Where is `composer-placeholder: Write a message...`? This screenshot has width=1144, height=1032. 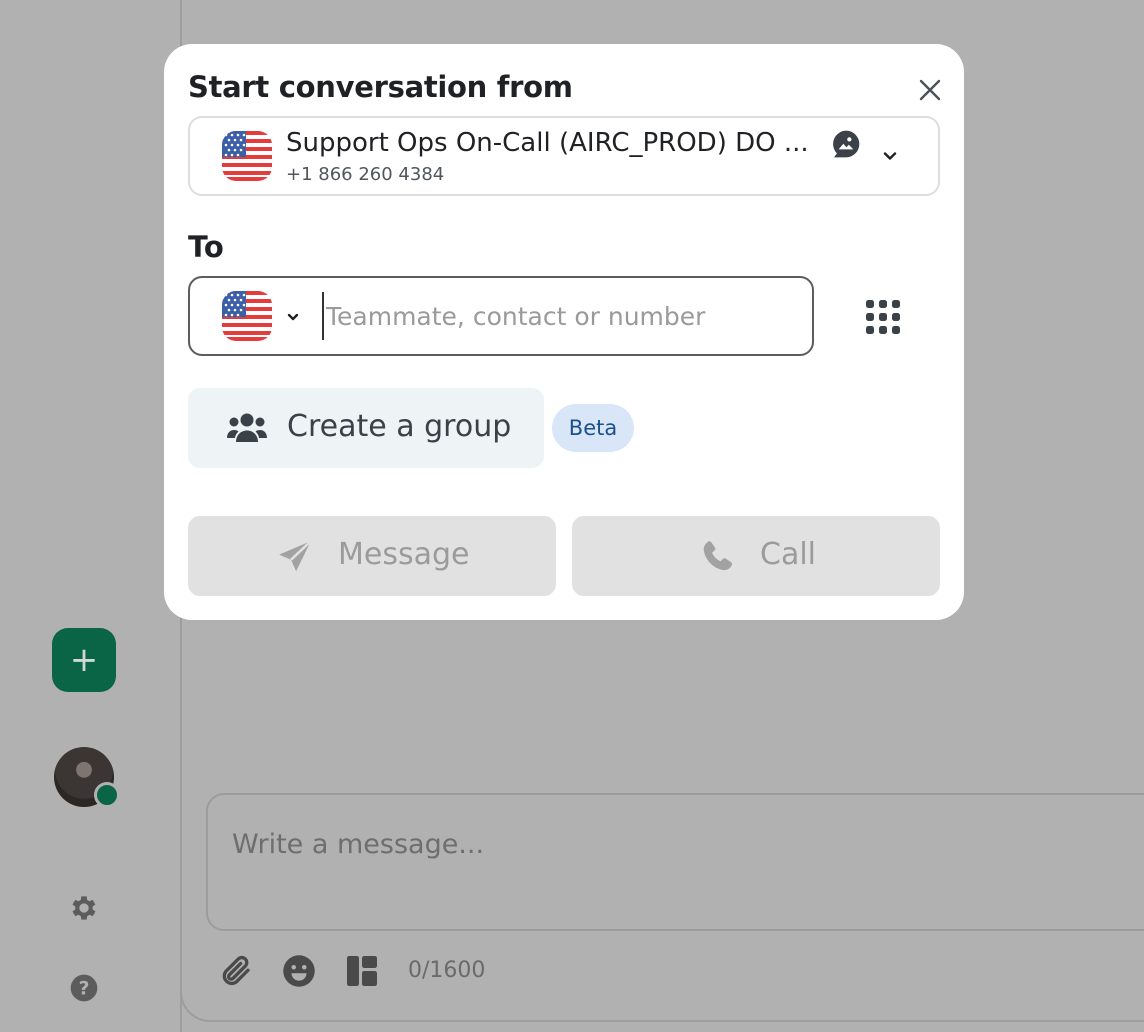 composer-placeholder: Write a message... is located at coordinates (358, 844).